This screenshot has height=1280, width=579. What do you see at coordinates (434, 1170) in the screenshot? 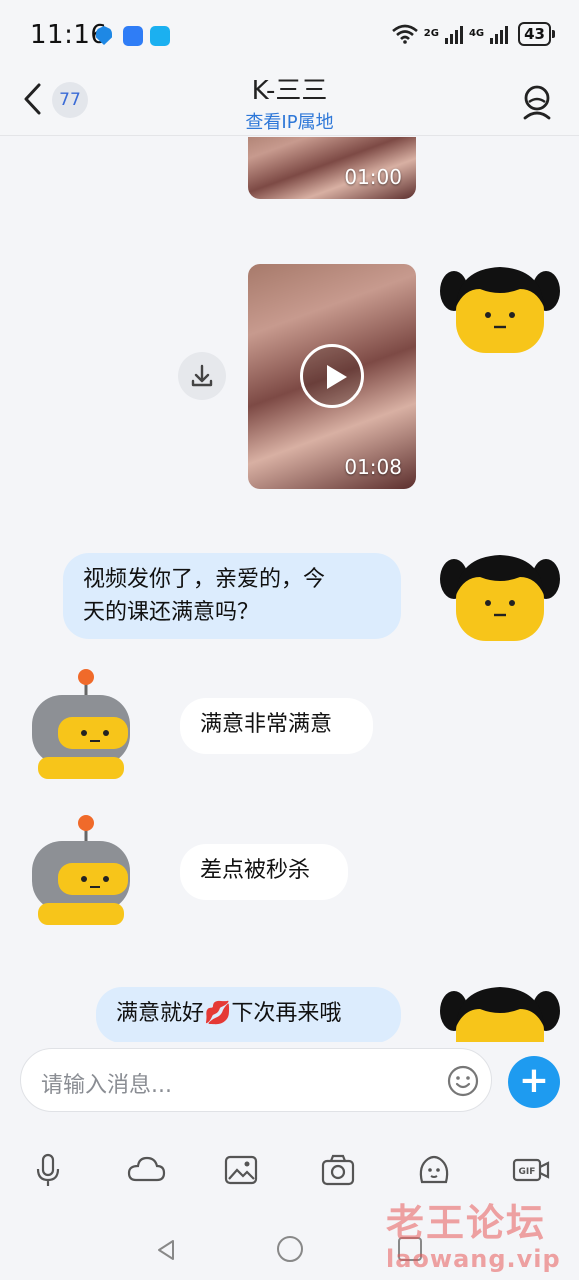
I see `emoji-icon` at bounding box center [434, 1170].